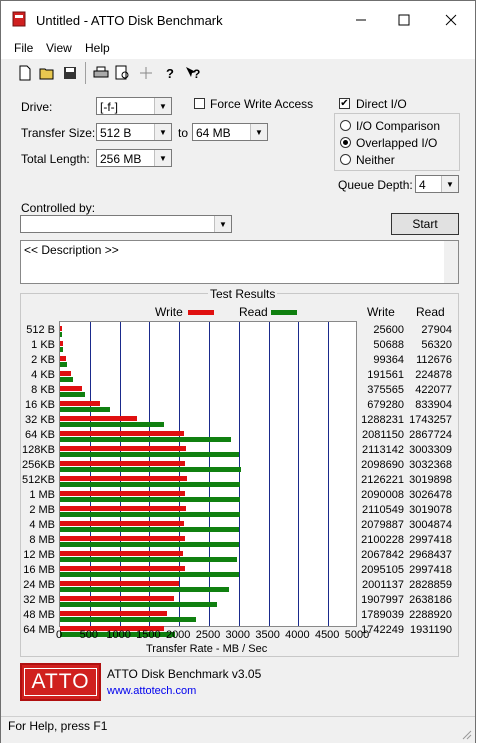 The height and width of the screenshot is (745, 478). I want to click on direct-io-checkbox: ✔, so click(344, 103).